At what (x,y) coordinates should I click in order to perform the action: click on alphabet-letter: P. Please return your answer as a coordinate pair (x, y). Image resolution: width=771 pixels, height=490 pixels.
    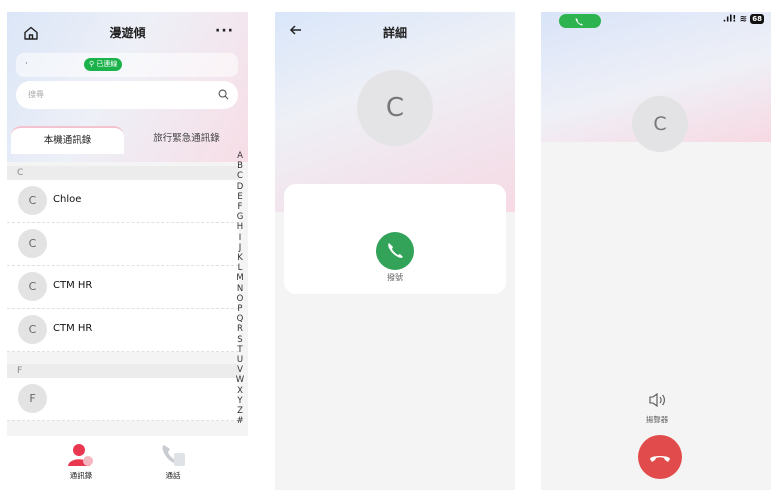
    Looking at the image, I should click on (240, 309).